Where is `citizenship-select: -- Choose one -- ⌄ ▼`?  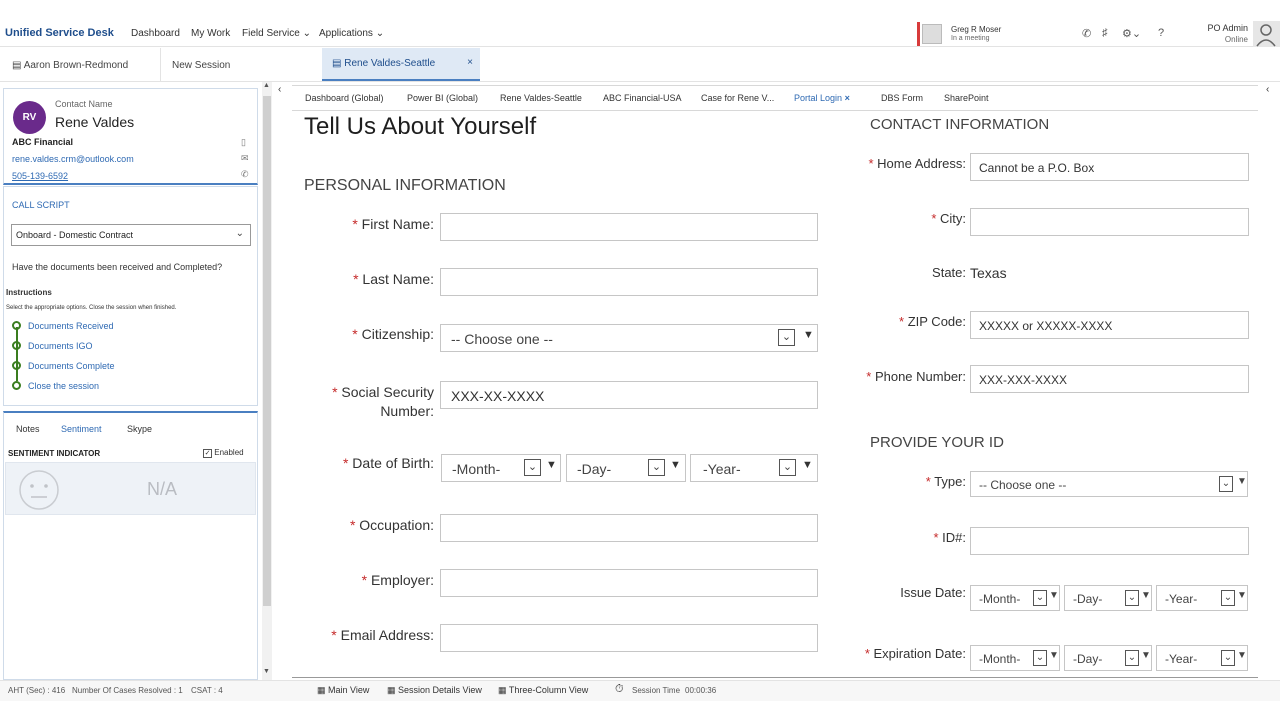 citizenship-select: -- Choose one -- ⌄ ▼ is located at coordinates (629, 338).